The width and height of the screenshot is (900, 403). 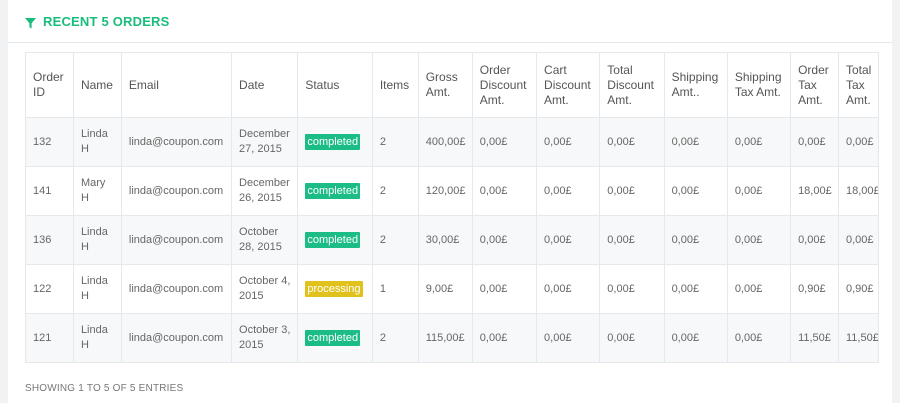 What do you see at coordinates (335, 85) in the screenshot?
I see `column-header-status: Status` at bounding box center [335, 85].